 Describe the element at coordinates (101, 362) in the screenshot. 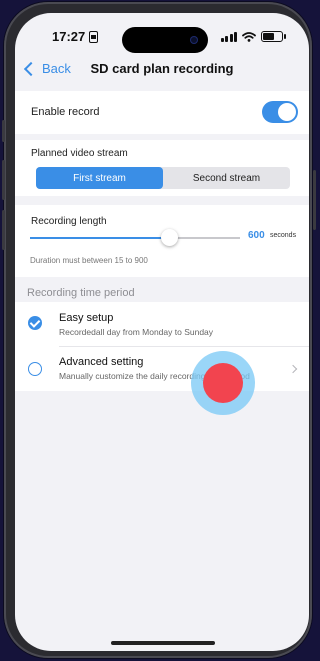

I see `advanced-setting-title: Advanced setting` at that location.